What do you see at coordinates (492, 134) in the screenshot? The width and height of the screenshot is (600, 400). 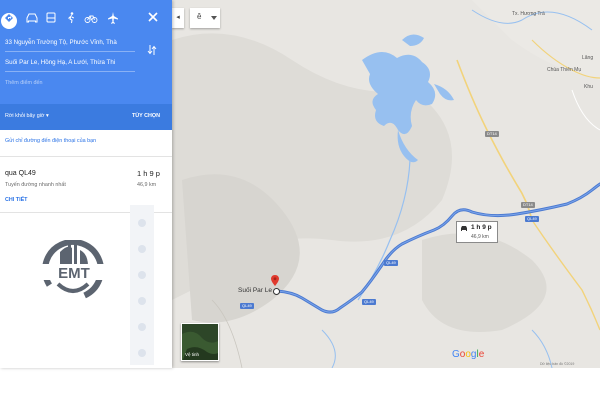 I see `road-badge-dt14-top: DT14` at bounding box center [492, 134].